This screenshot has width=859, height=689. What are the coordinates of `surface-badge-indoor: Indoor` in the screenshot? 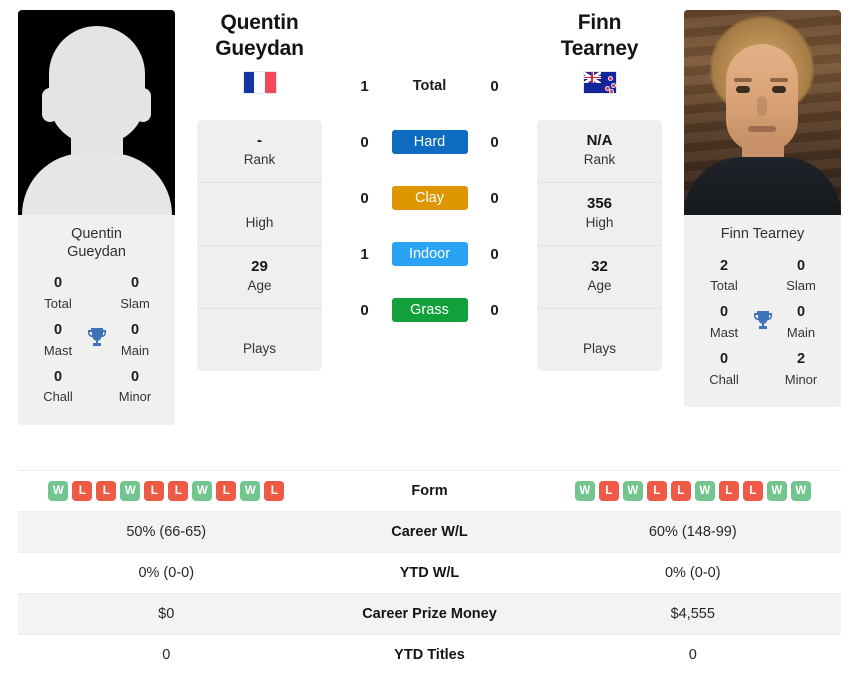 It's located at (429, 254).